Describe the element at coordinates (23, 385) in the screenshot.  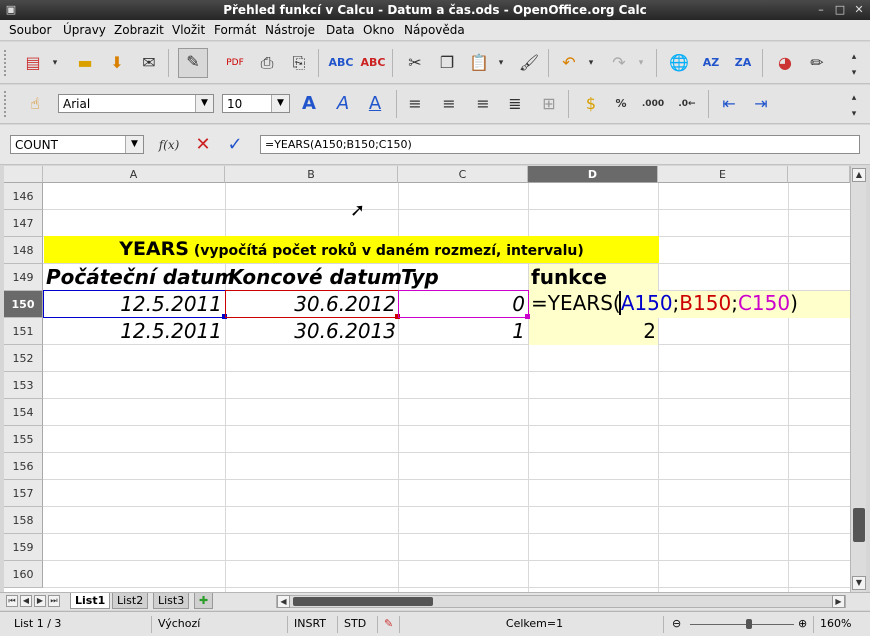
I see `row-header: 153` at that location.